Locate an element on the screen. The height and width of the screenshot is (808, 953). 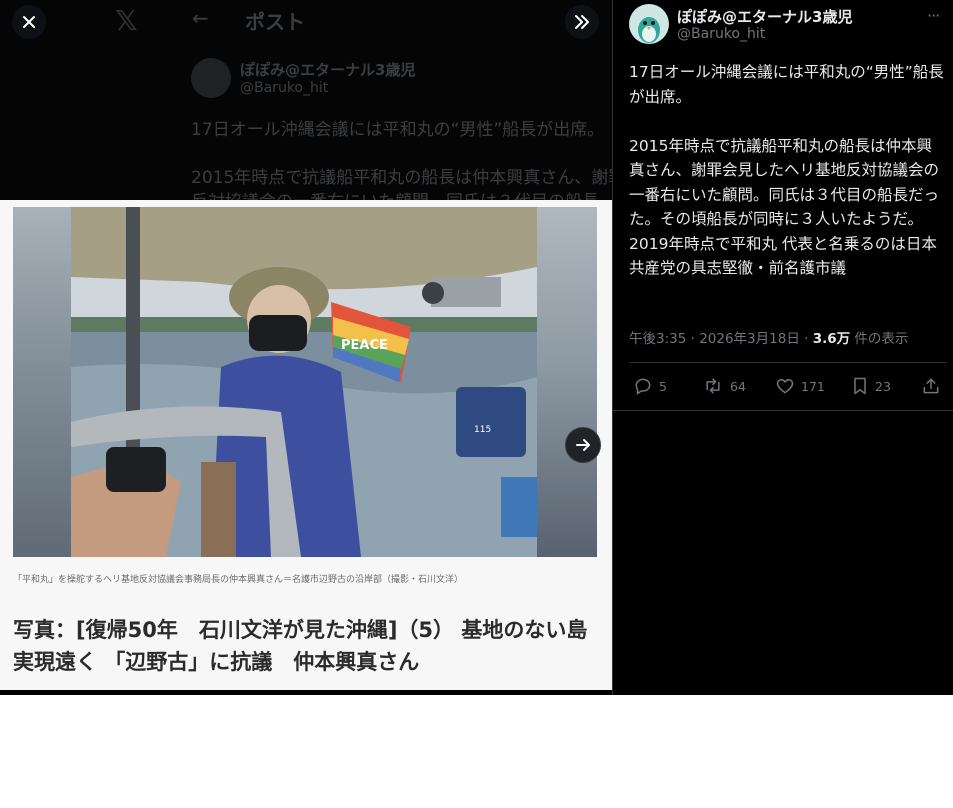
dimmed-page-title: ポスト is located at coordinates (275, 22).